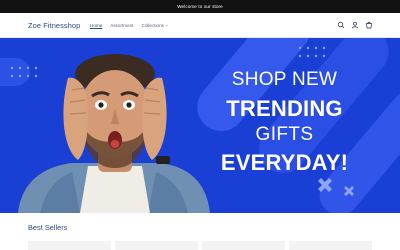 This screenshot has height=250, width=400. What do you see at coordinates (48, 227) in the screenshot?
I see `best-sellers-heading: Best Sellers` at bounding box center [48, 227].